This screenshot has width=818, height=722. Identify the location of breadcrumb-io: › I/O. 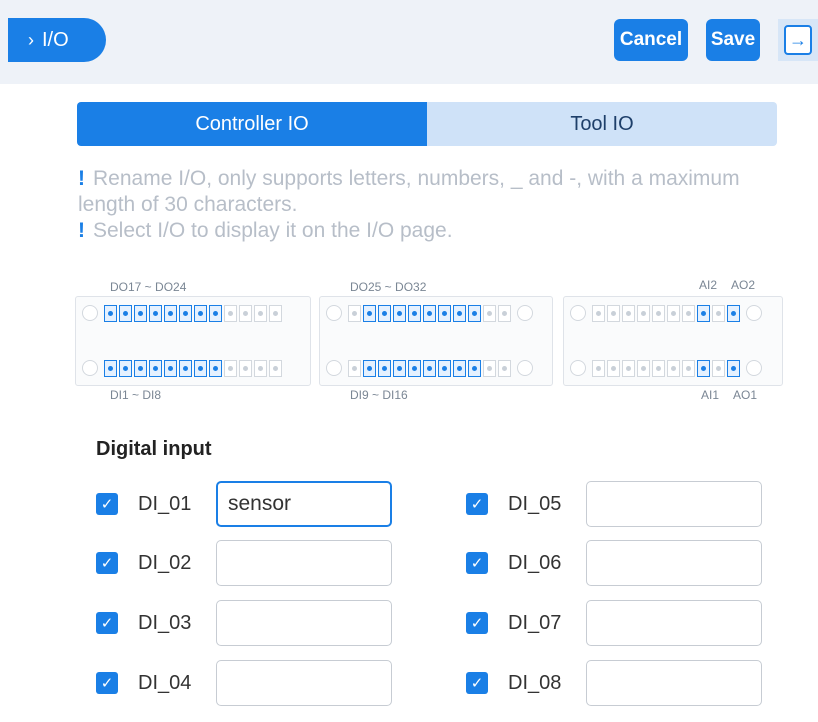
(57, 40).